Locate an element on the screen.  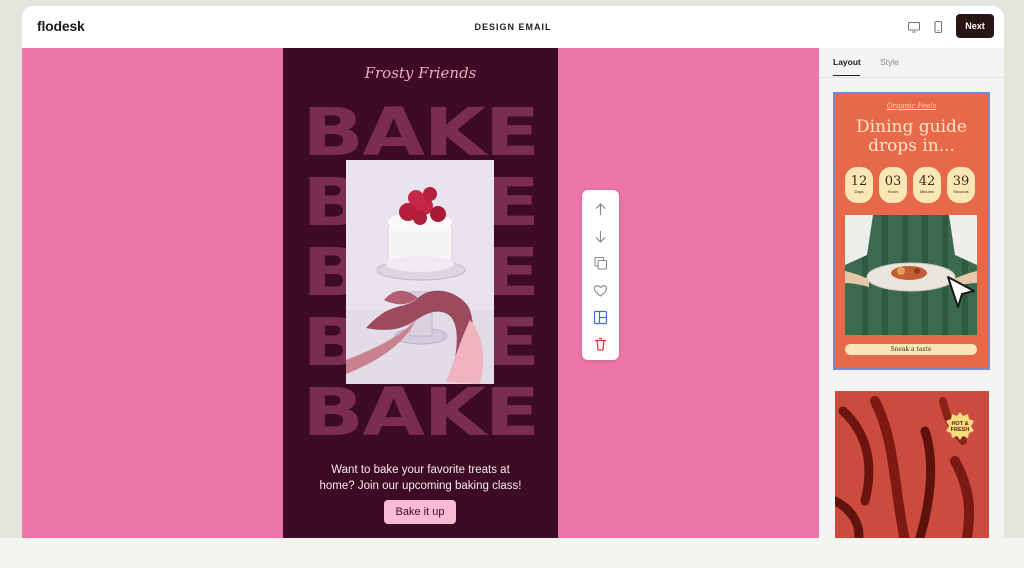
template-card-hot-fresh: HOT & FRESH is located at coordinates (912, 464).